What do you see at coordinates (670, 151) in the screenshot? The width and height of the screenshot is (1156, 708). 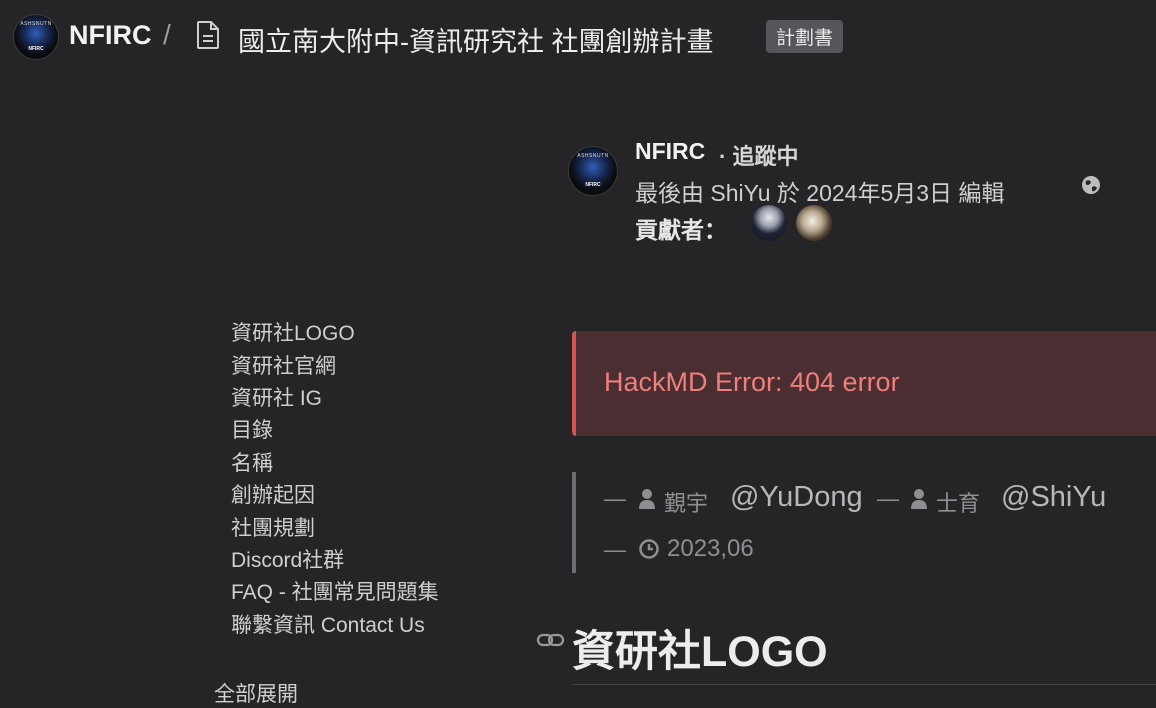 I see `owner-name: NFIRC` at bounding box center [670, 151].